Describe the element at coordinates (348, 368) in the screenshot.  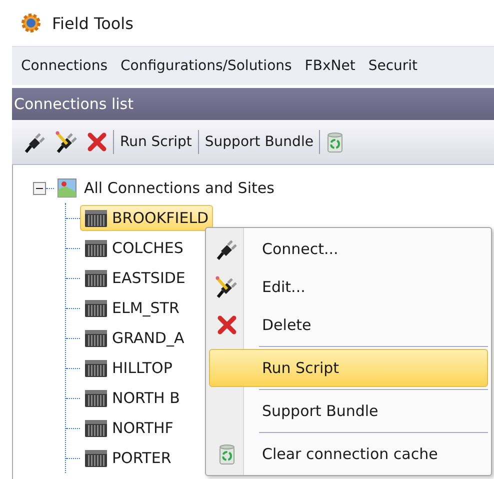
I see `menu-item: Run Script` at that location.